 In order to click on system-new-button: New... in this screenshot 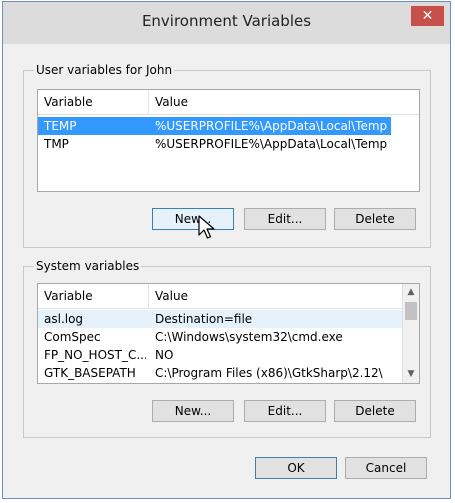, I will do `click(193, 411)`.